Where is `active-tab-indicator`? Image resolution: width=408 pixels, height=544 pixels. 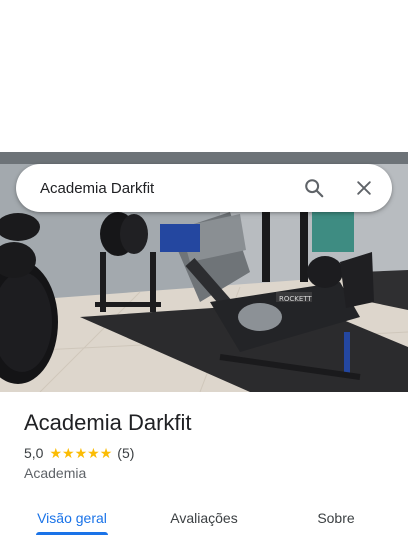
active-tab-indicator is located at coordinates (72, 533).